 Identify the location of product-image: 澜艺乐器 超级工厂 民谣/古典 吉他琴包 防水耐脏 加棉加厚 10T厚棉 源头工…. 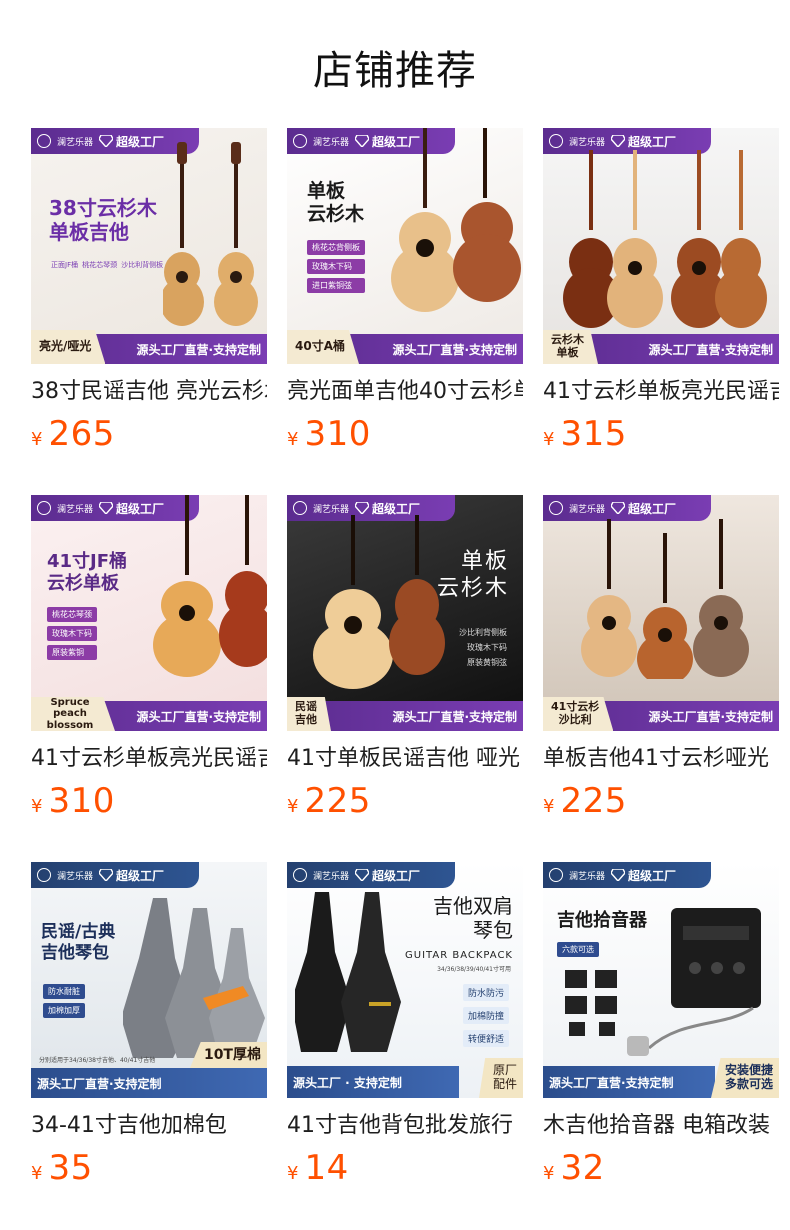
(149, 980).